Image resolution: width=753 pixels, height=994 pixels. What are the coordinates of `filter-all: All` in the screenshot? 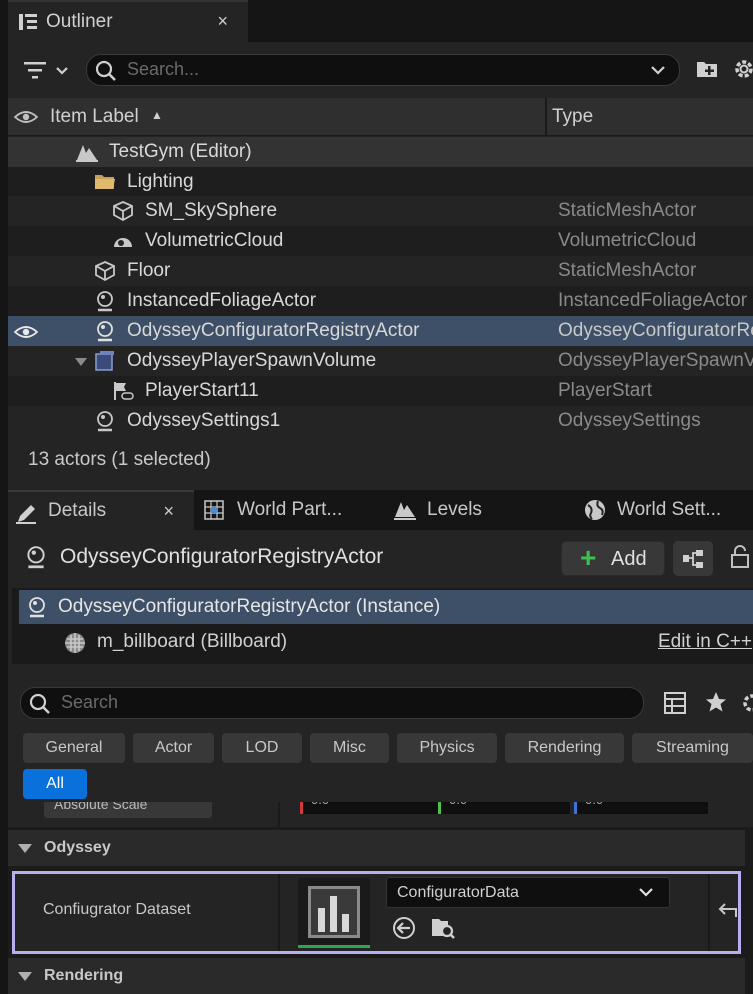 It's located at (55, 784).